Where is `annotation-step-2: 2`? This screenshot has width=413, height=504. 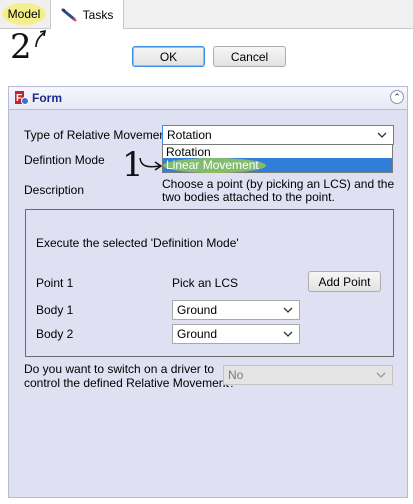
annotation-step-2: 2 is located at coordinates (21, 47).